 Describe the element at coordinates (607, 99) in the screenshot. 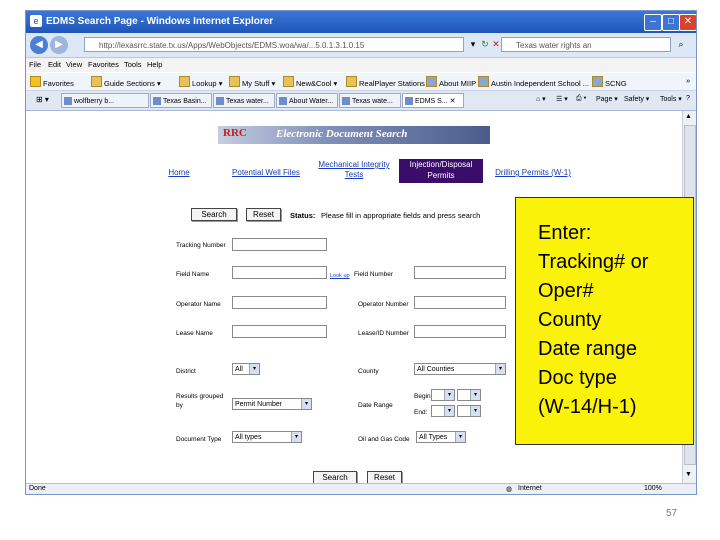

I see `page-menu: Page ▾` at that location.